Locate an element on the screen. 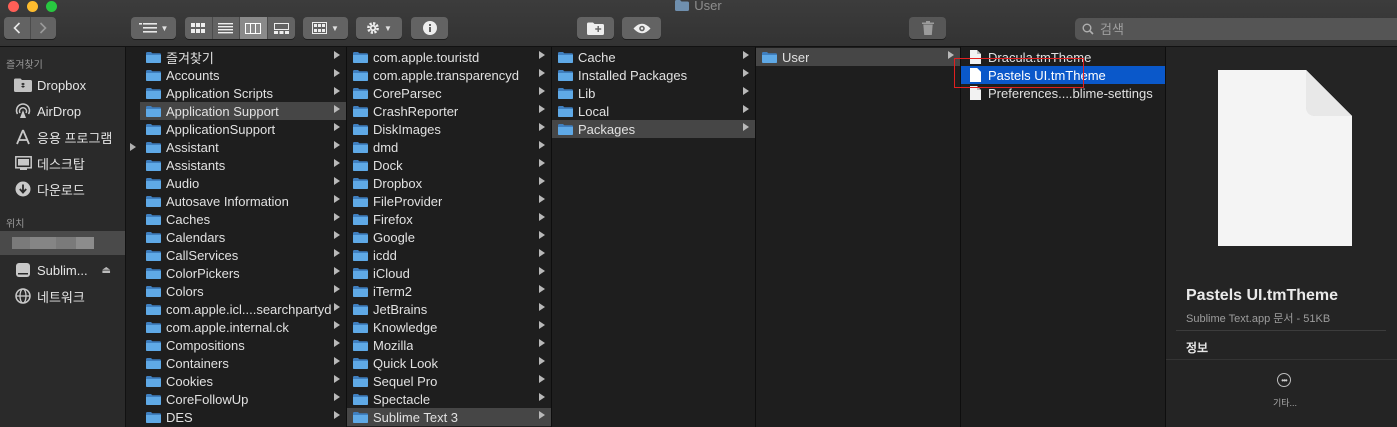 This screenshot has width=1397, height=427. folder-row: Caches is located at coordinates (243, 219).